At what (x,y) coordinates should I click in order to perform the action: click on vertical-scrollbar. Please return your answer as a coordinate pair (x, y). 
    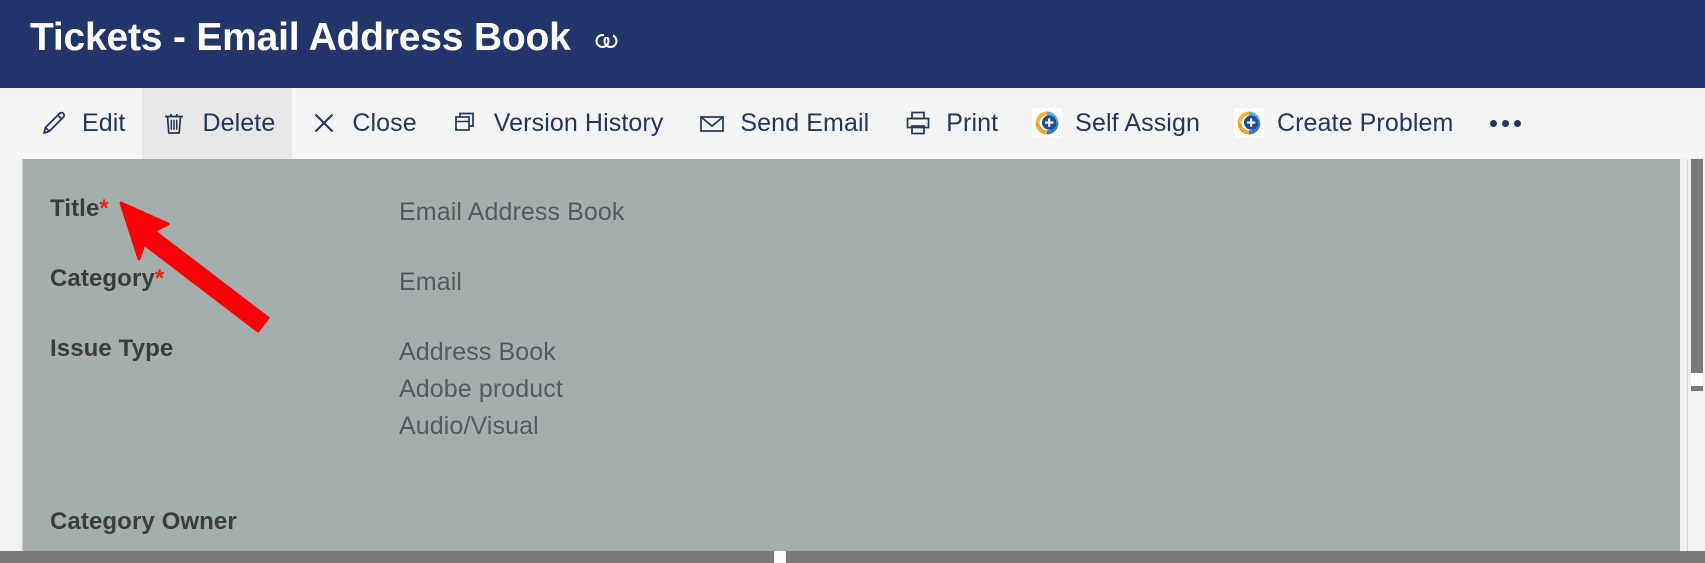
    Looking at the image, I should click on (1696, 355).